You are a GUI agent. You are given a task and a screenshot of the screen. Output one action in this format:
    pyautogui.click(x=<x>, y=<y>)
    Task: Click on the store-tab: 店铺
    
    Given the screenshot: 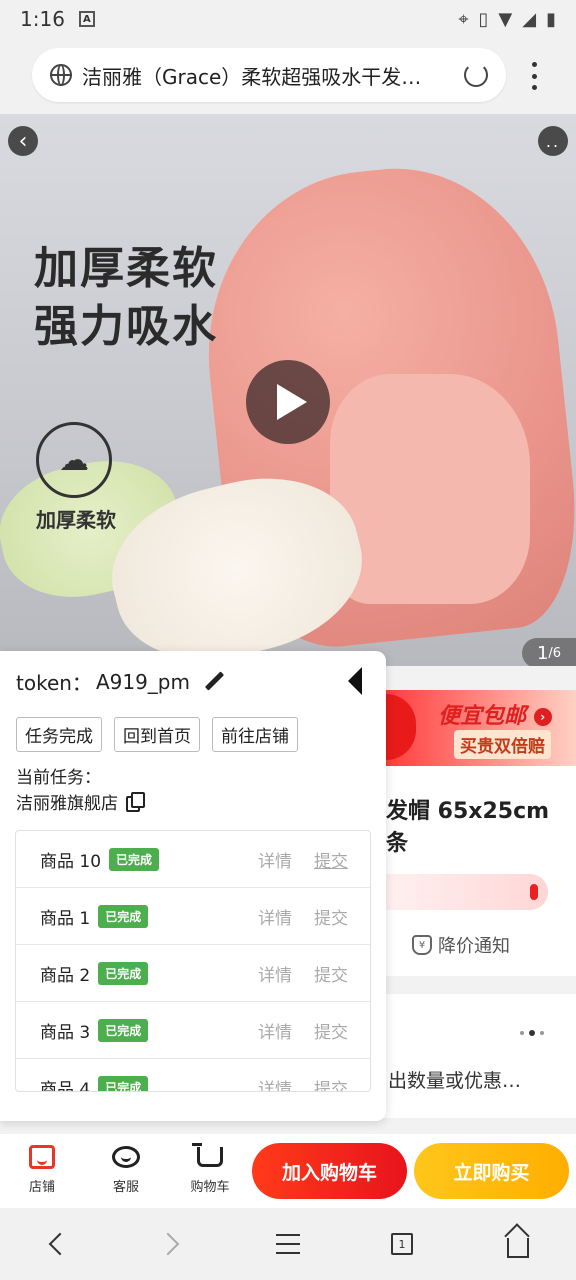 What is the action you would take?
    pyautogui.click(x=42, y=1168)
    